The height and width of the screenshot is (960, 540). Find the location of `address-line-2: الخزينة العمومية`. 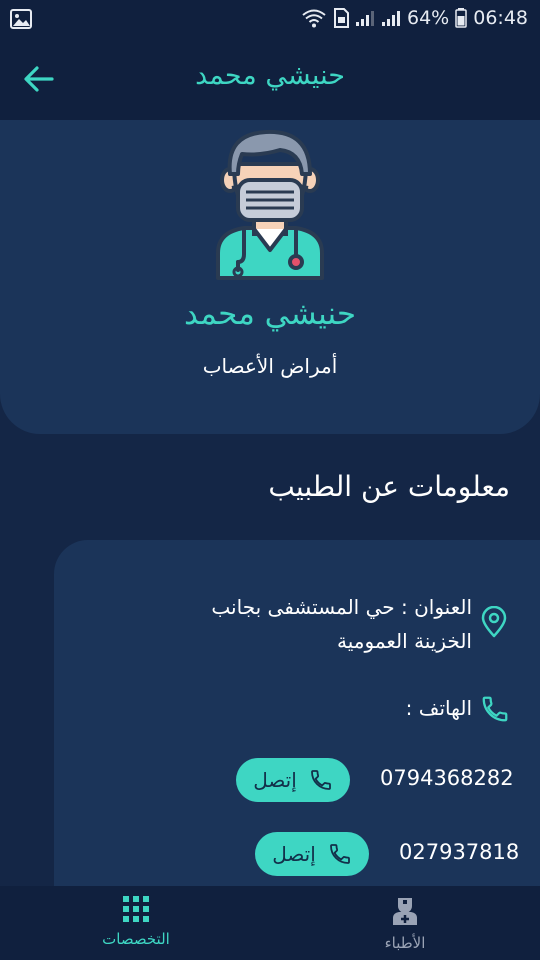

address-line-2: الخزينة العمومية is located at coordinates (404, 641).